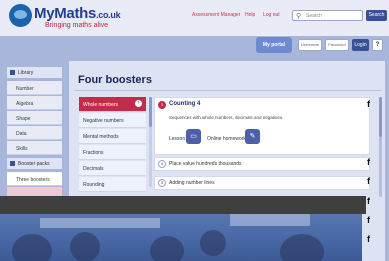  Describe the element at coordinates (185, 104) in the screenshot. I see `lesson-title: Counting 4` at that location.